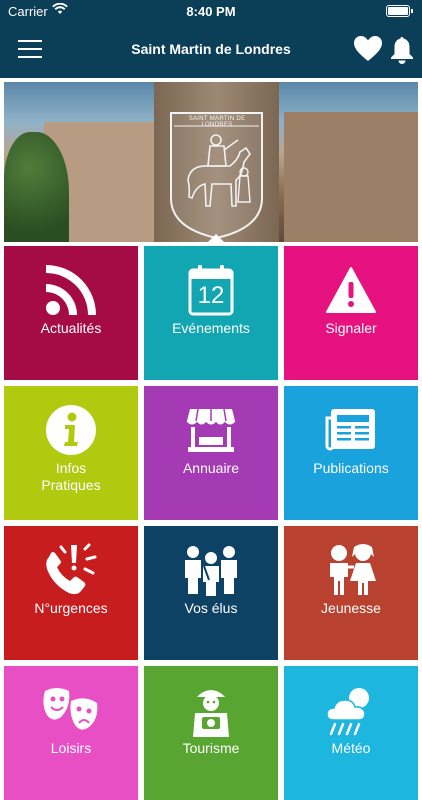  I want to click on status-bar: Carrier 8:40 PM, so click(211, 11).